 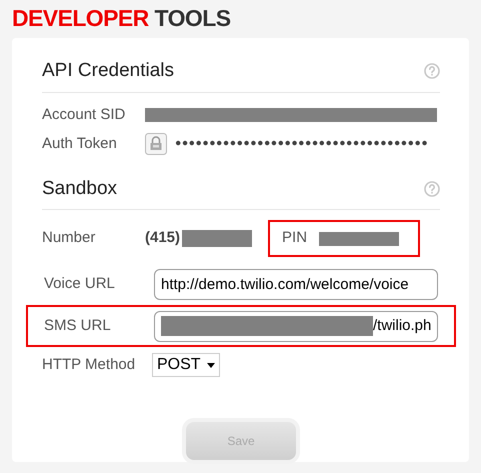 What do you see at coordinates (89, 364) in the screenshot?
I see `field-label: HTTP Method` at bounding box center [89, 364].